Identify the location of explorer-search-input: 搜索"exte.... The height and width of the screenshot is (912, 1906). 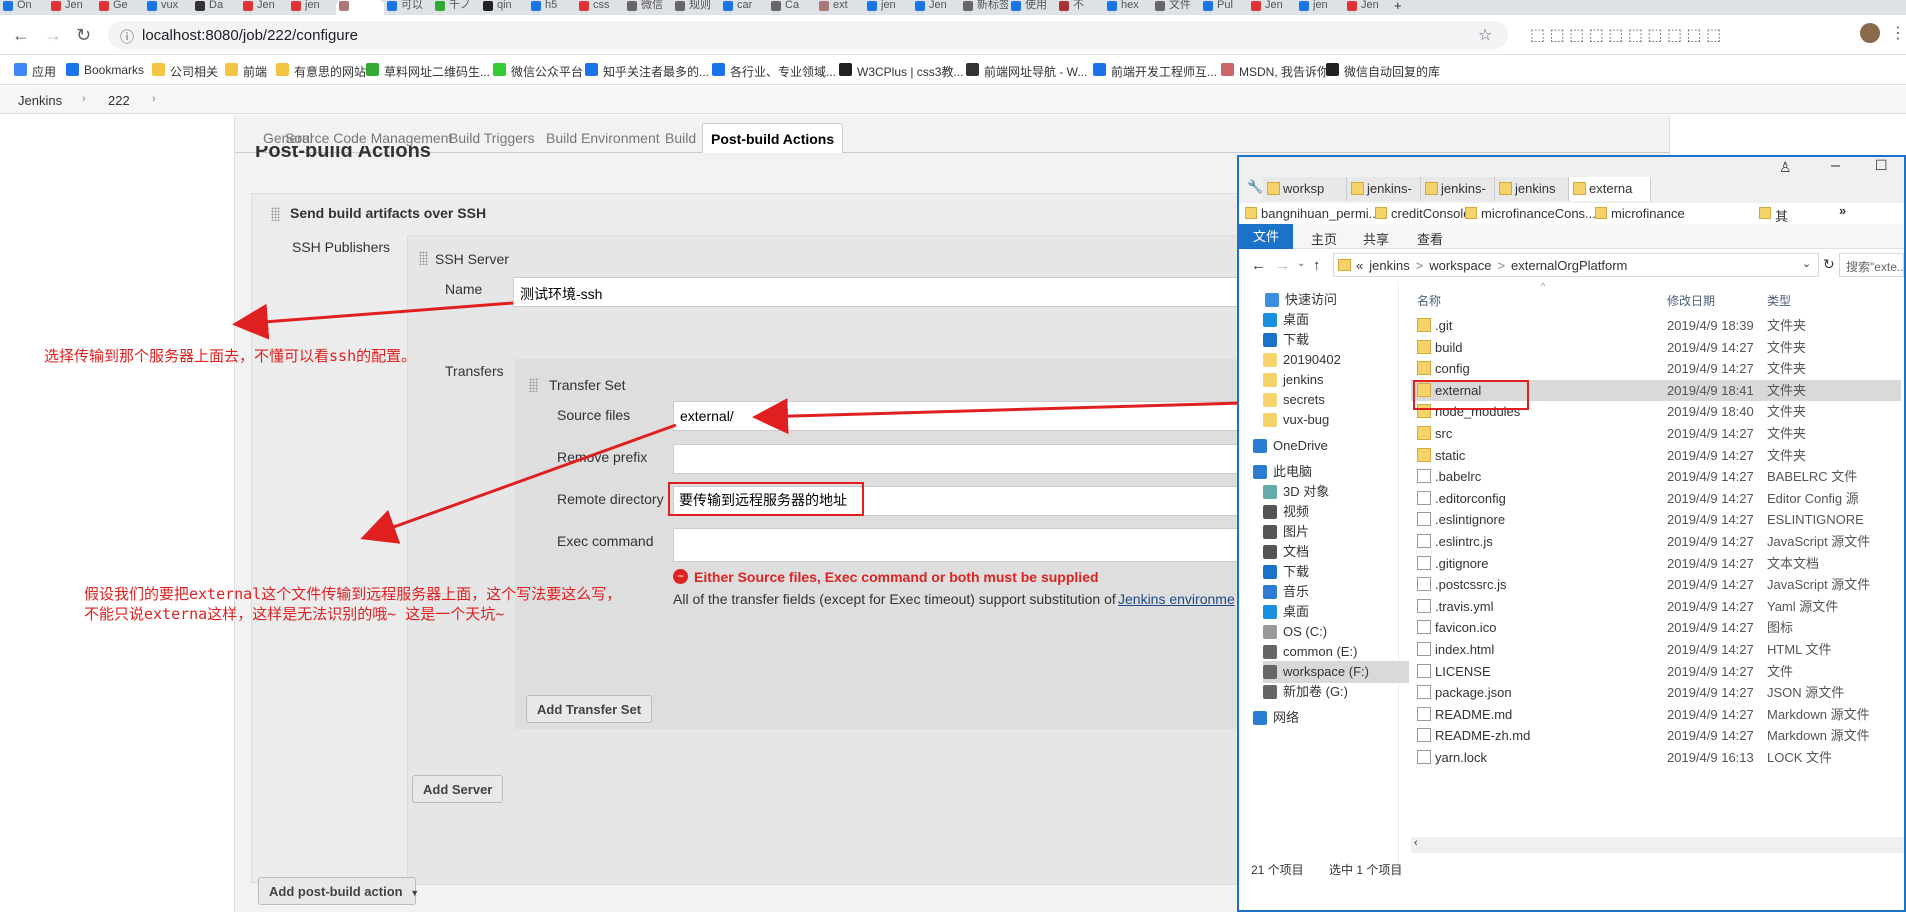
(1871, 265).